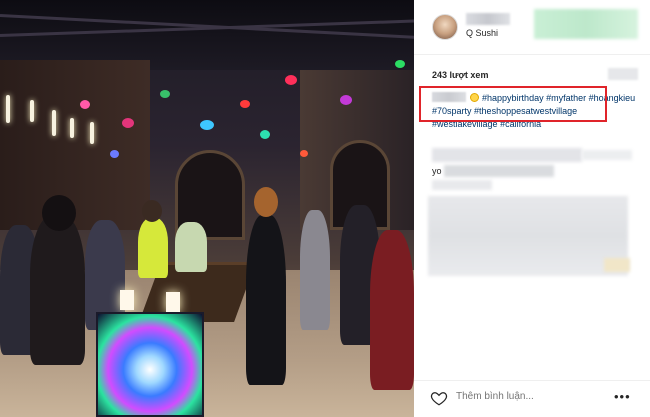 The width and height of the screenshot is (650, 417). Describe the element at coordinates (623, 74) in the screenshot. I see `timestamp-blurred` at that location.